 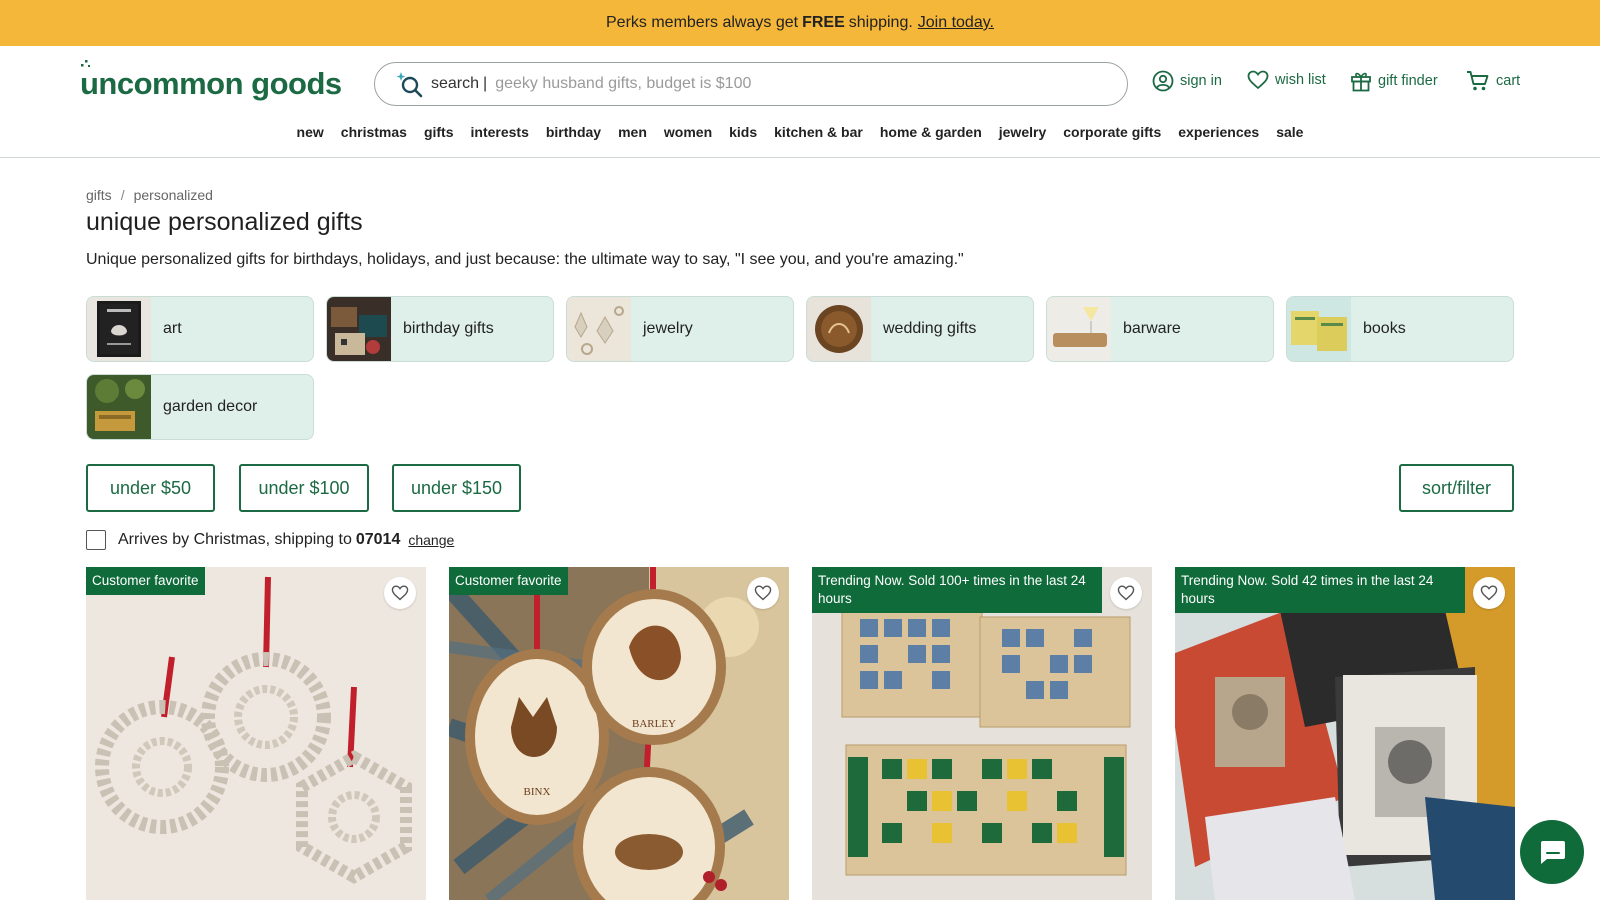 What do you see at coordinates (1384, 328) in the screenshot?
I see `category-label: books` at bounding box center [1384, 328].